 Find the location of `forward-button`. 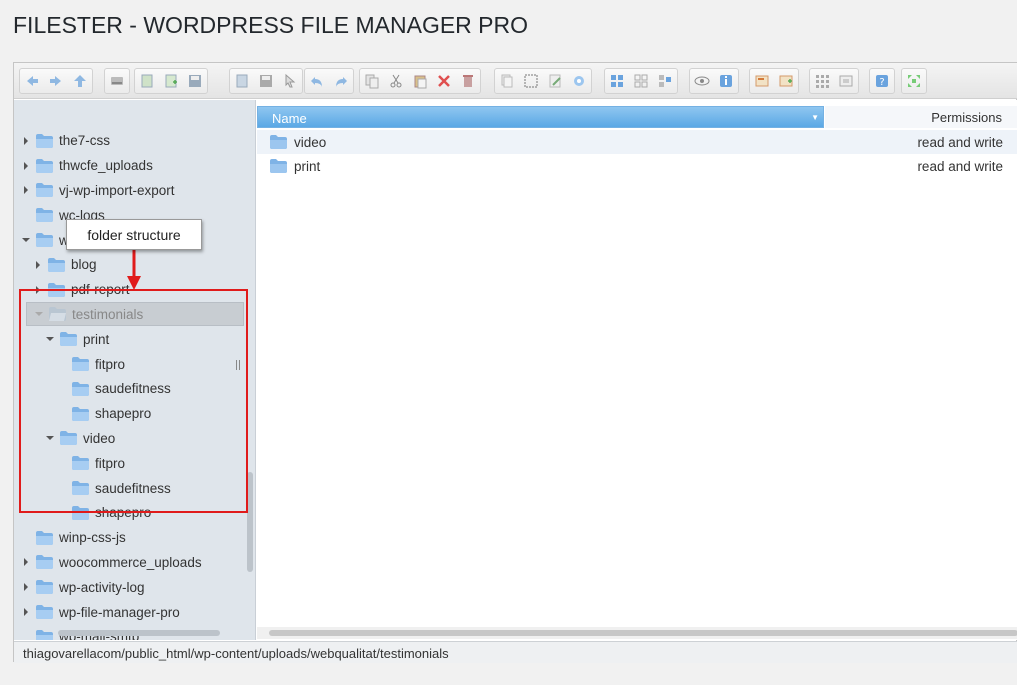

forward-button is located at coordinates (56, 81).